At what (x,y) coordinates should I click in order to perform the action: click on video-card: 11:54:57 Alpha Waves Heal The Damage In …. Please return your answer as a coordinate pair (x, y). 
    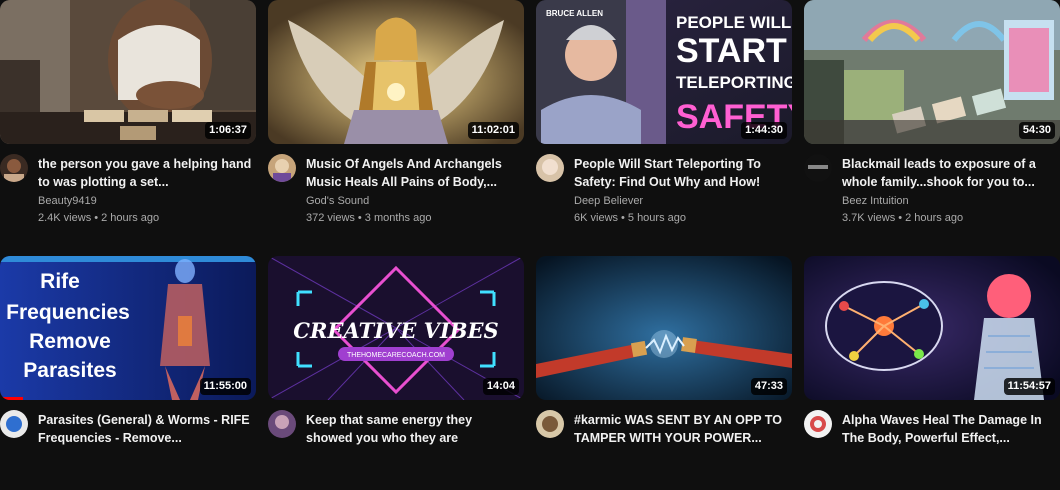
    Looking at the image, I should click on (932, 373).